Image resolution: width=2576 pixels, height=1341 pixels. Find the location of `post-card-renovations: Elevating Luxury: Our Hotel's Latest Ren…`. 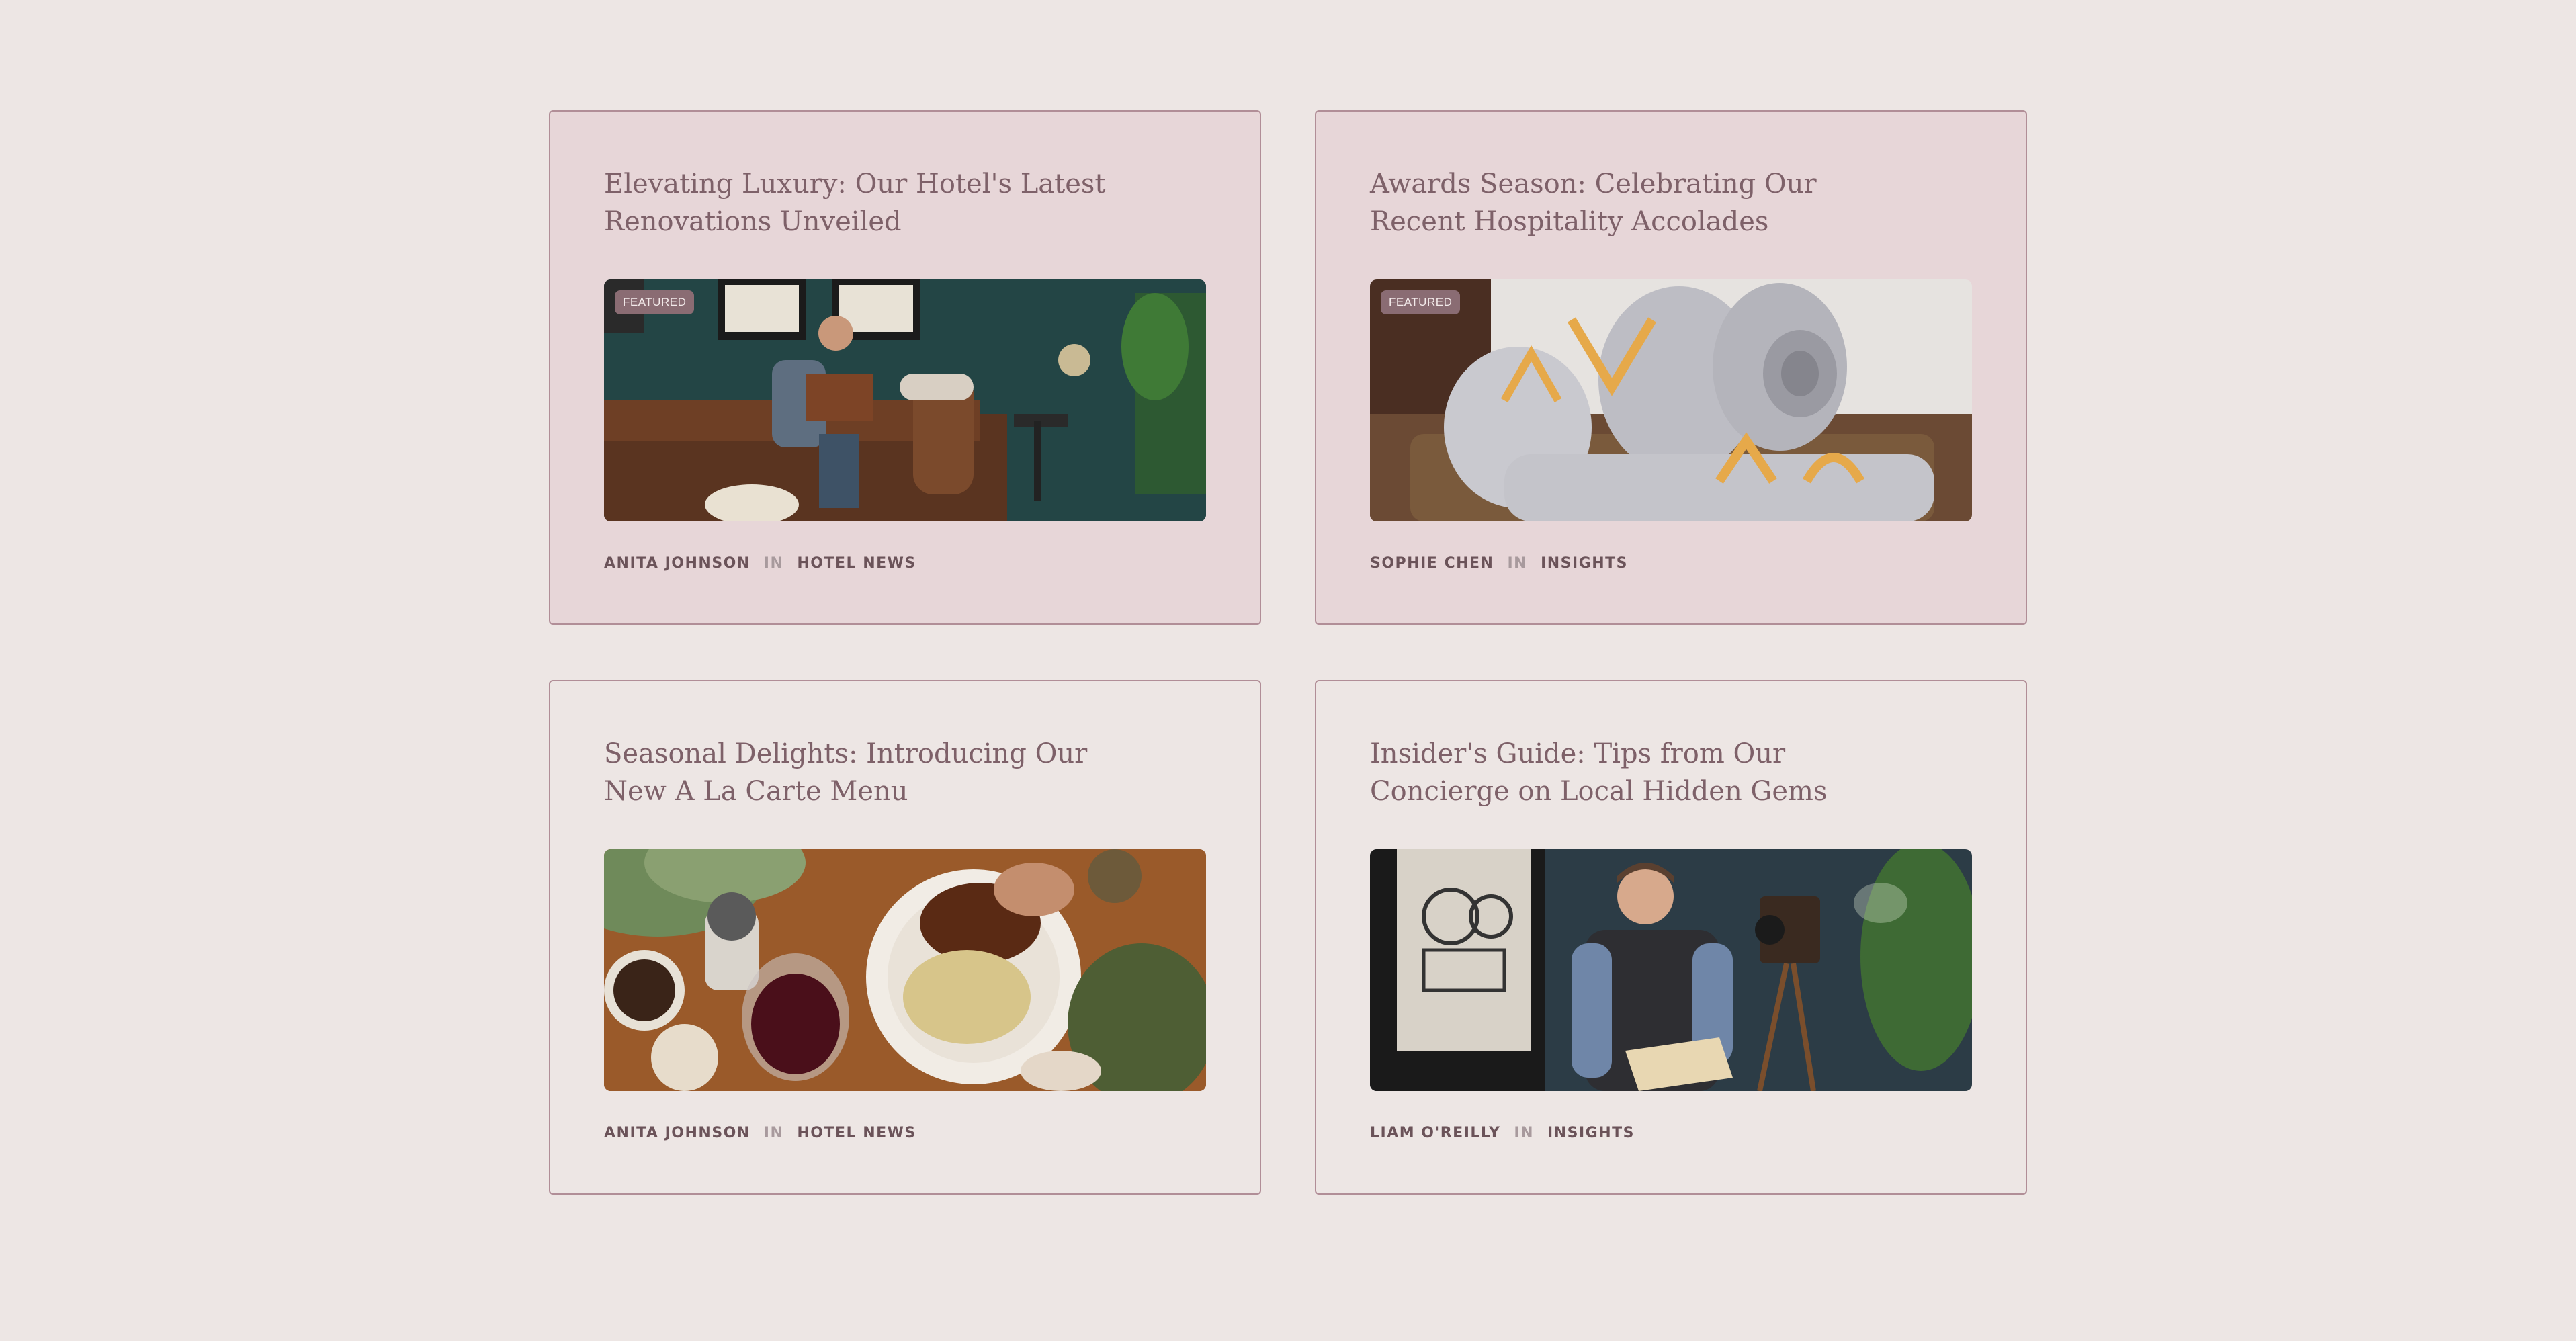

post-card-renovations: Elevating Luxury: Our Hotel's Latest Ren… is located at coordinates (905, 367).